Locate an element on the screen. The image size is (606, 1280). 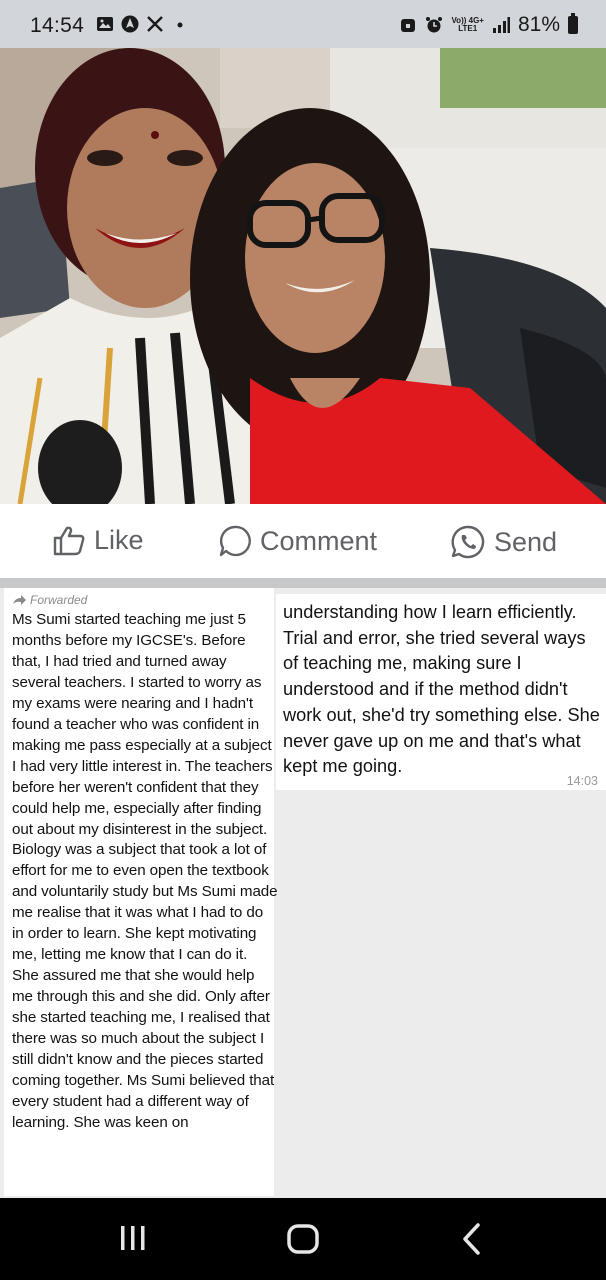
send-button: Send is located at coordinates (503, 542).